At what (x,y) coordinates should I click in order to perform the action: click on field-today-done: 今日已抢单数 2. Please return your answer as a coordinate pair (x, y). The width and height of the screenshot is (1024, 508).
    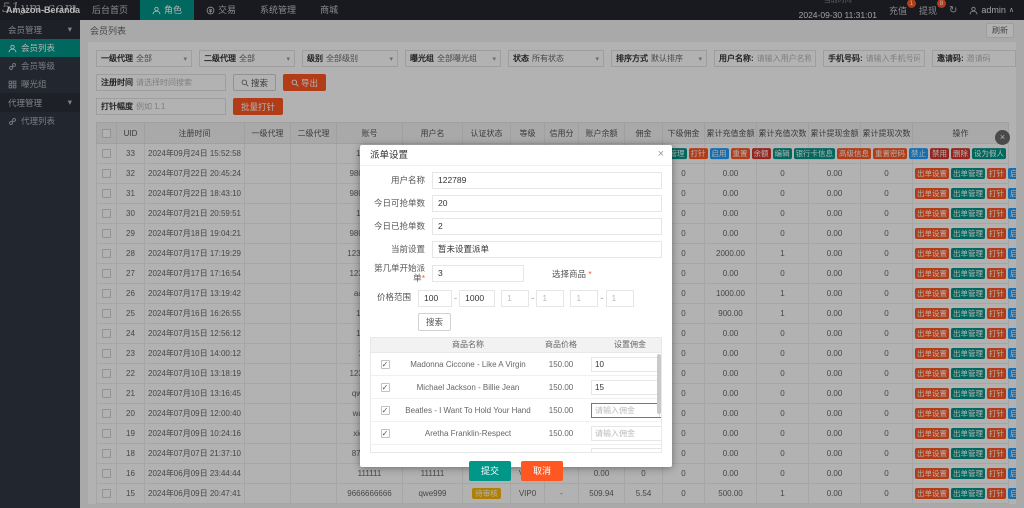
    Looking at the image, I should click on (516, 226).